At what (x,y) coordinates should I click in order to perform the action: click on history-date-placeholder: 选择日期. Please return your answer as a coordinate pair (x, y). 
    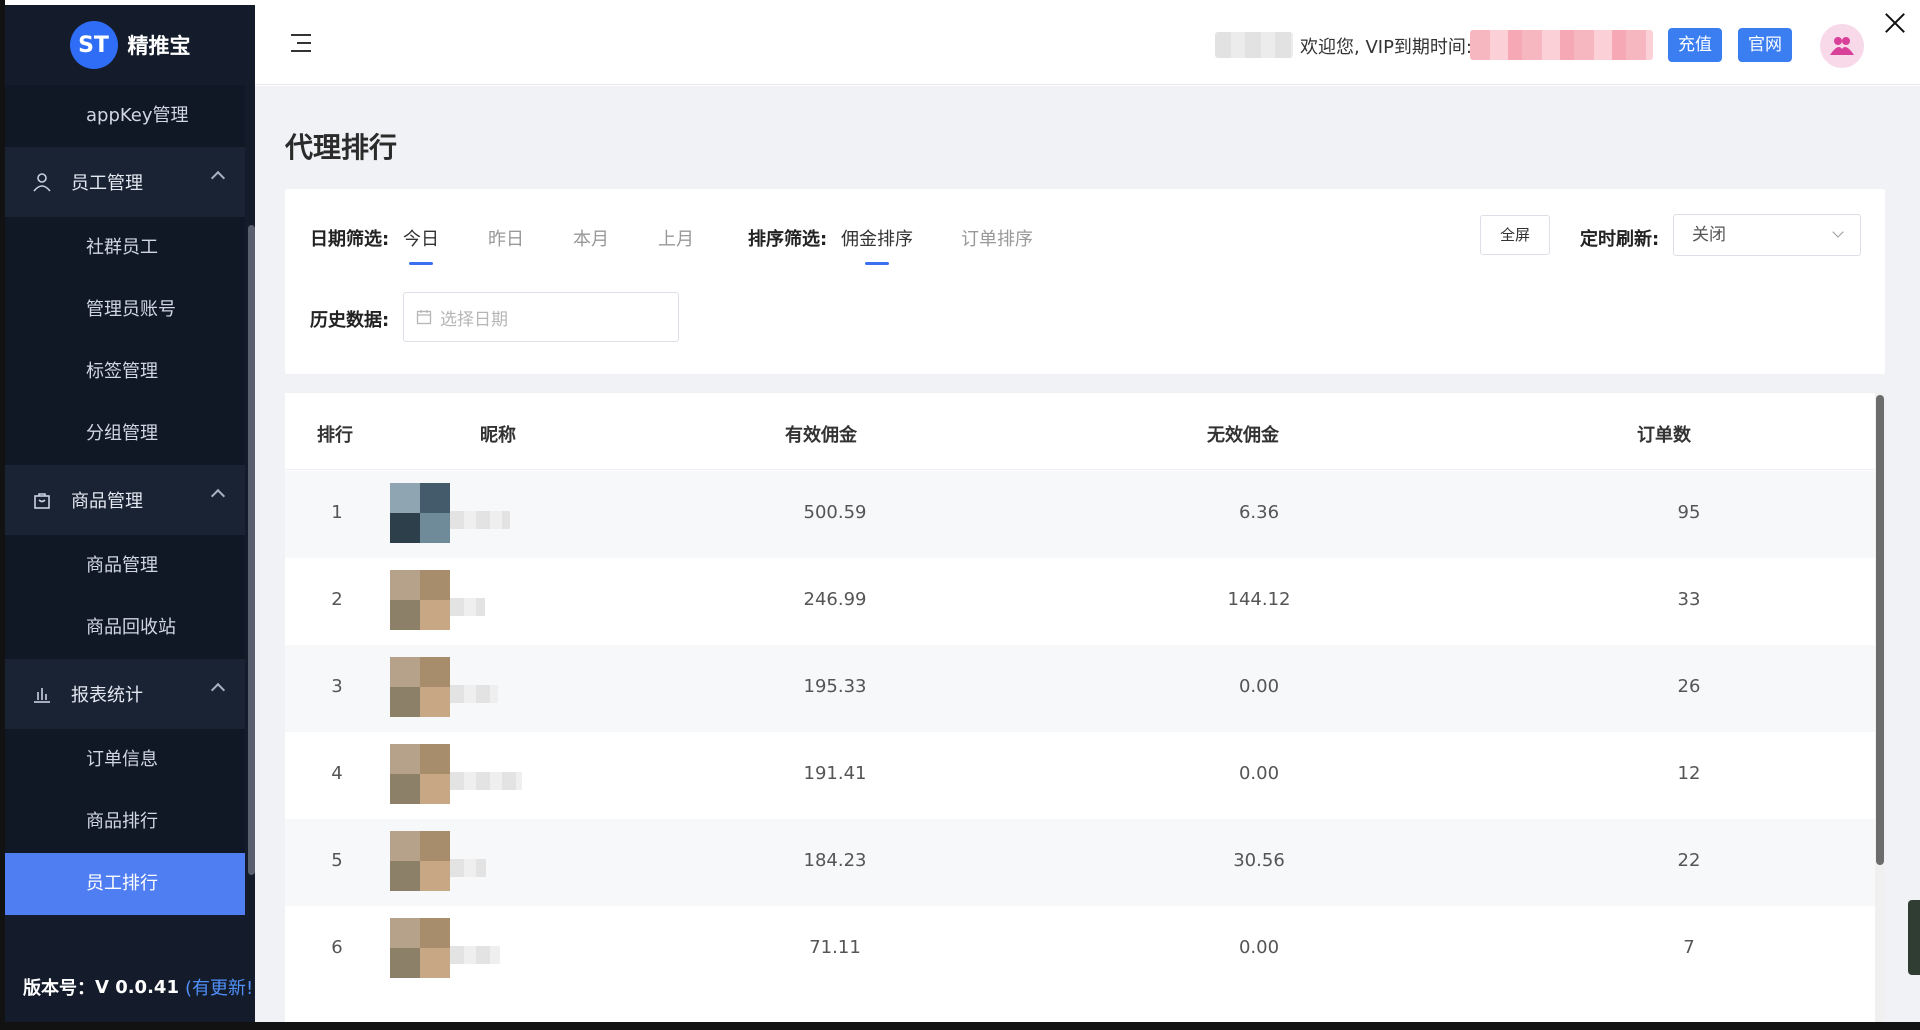
    Looking at the image, I should click on (474, 319).